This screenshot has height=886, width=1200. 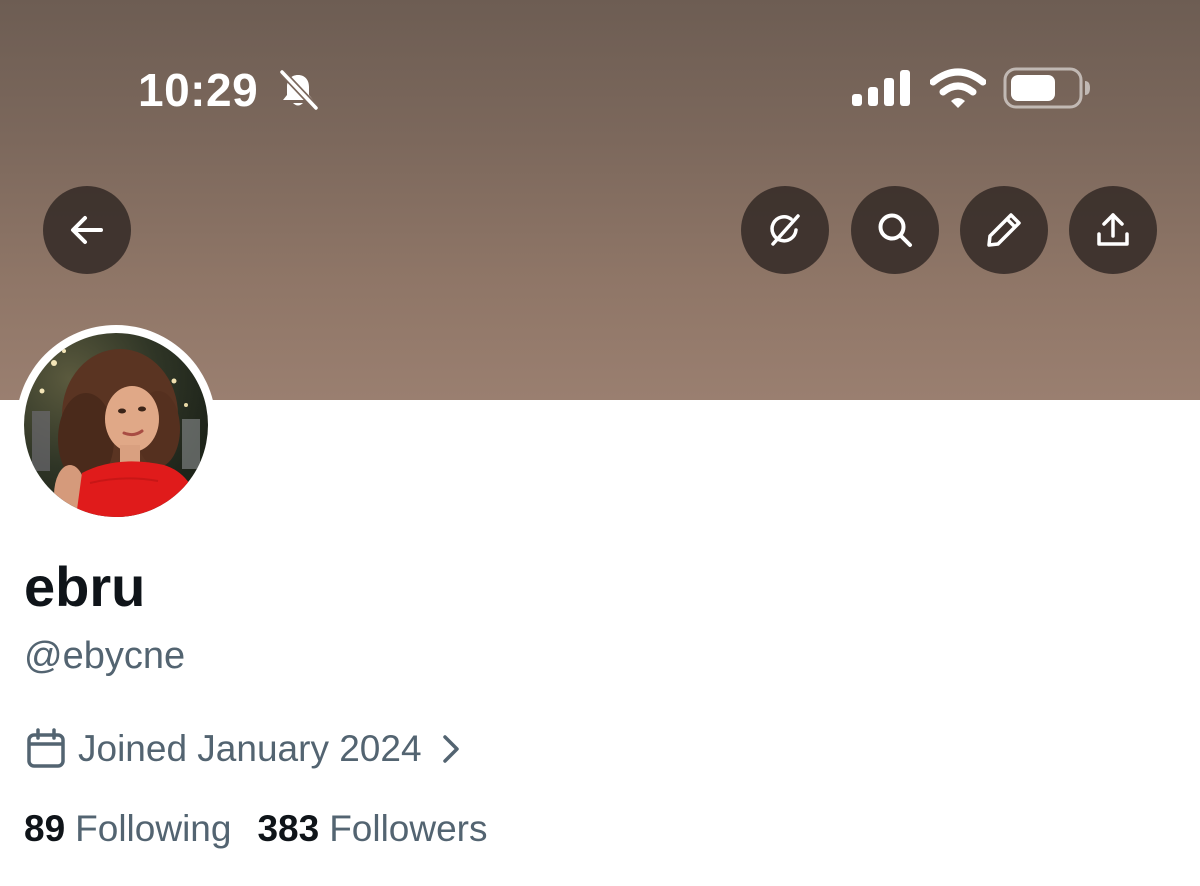 I want to click on bell-slash-icon, so click(x=299, y=90).